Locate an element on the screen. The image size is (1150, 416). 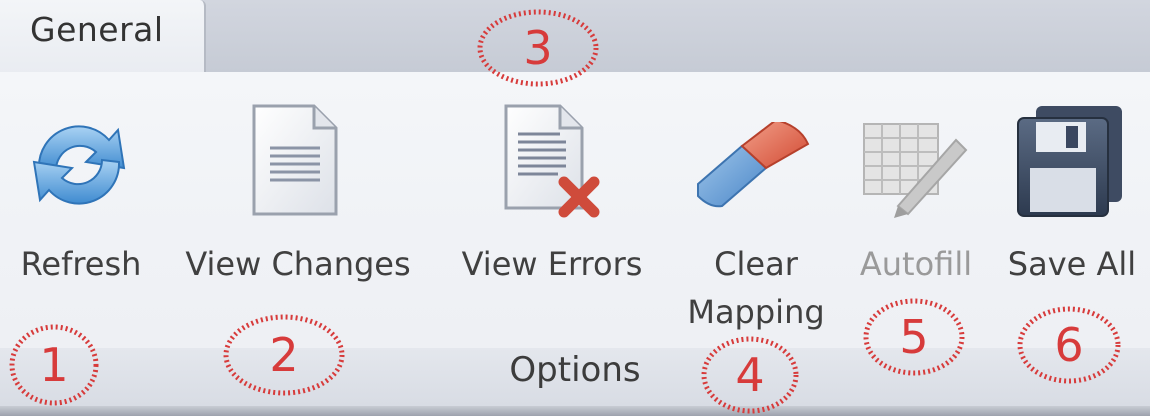
refresh-button: Refresh is located at coordinates (81, 220).